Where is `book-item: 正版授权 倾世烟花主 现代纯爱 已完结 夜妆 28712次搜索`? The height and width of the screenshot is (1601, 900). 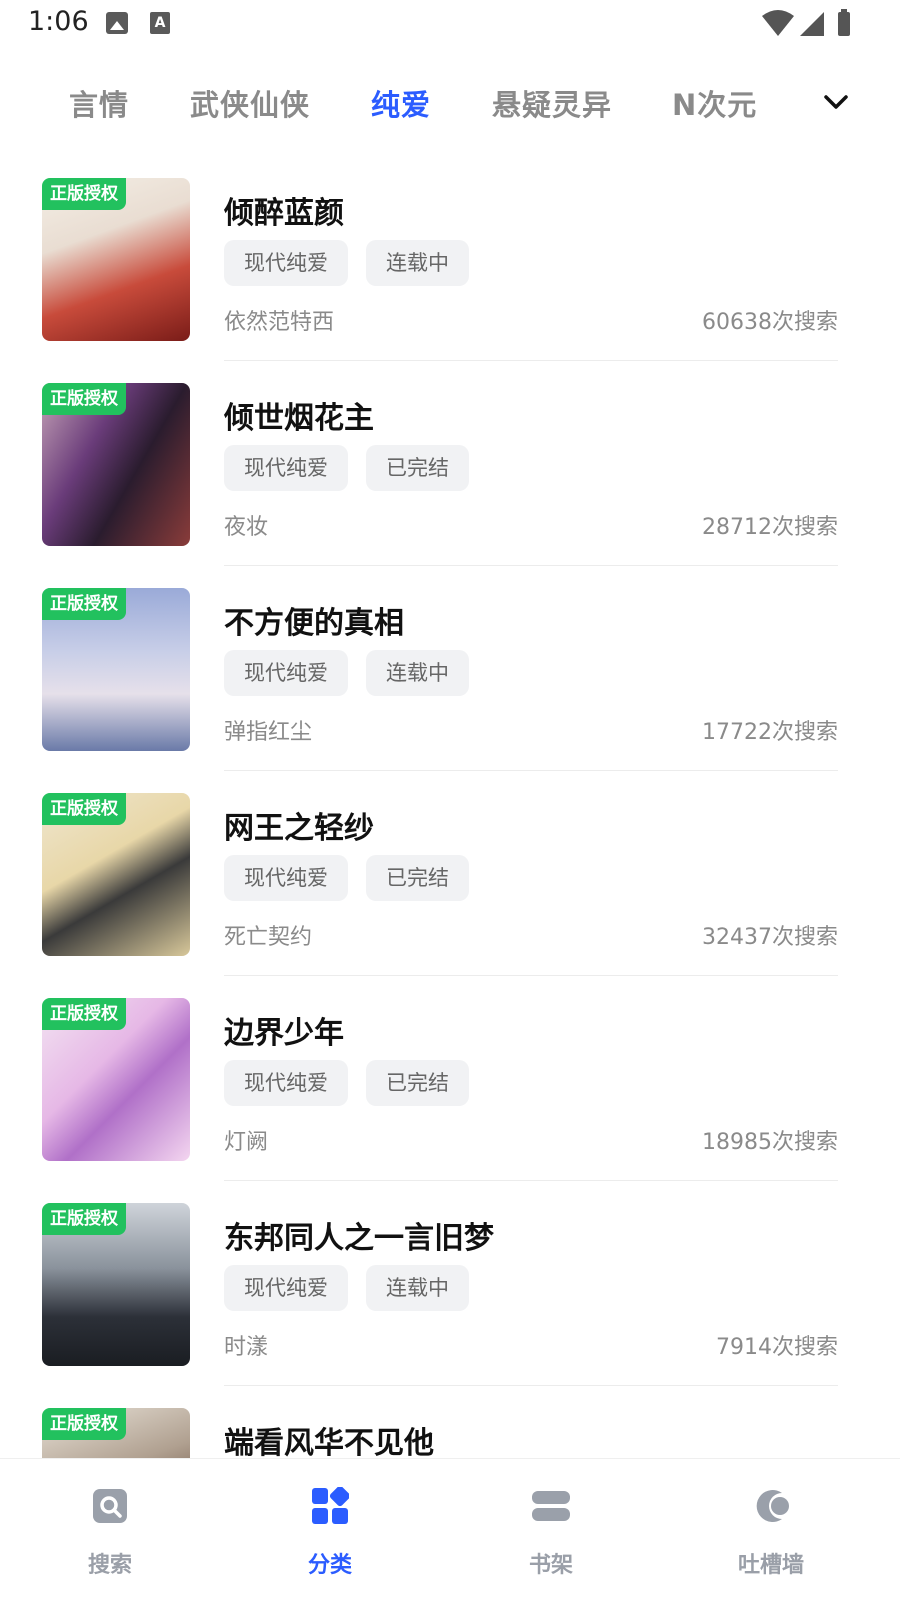 book-item: 正版授权 倾世烟花主 现代纯爱 已完结 夜妆 28712次搜索 is located at coordinates (450, 477).